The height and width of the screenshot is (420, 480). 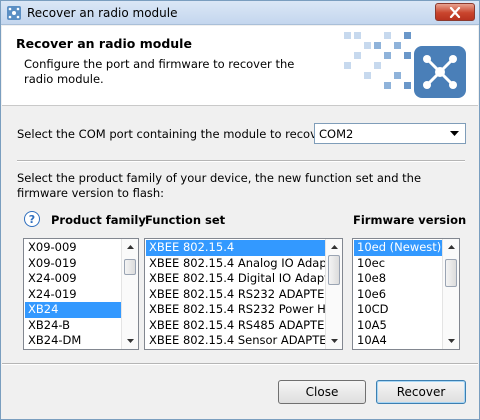 What do you see at coordinates (239, 295) in the screenshot?
I see `list-item: XBEE 802.15.4 RS232 ADAPTER` at bounding box center [239, 295].